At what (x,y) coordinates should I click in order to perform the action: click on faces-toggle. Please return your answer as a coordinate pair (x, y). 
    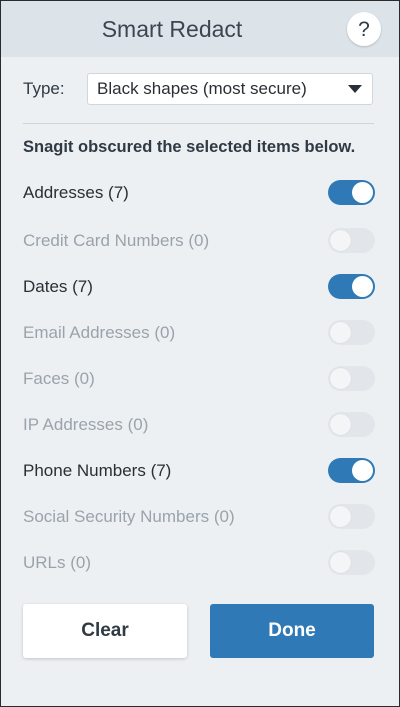
    Looking at the image, I should click on (351, 378).